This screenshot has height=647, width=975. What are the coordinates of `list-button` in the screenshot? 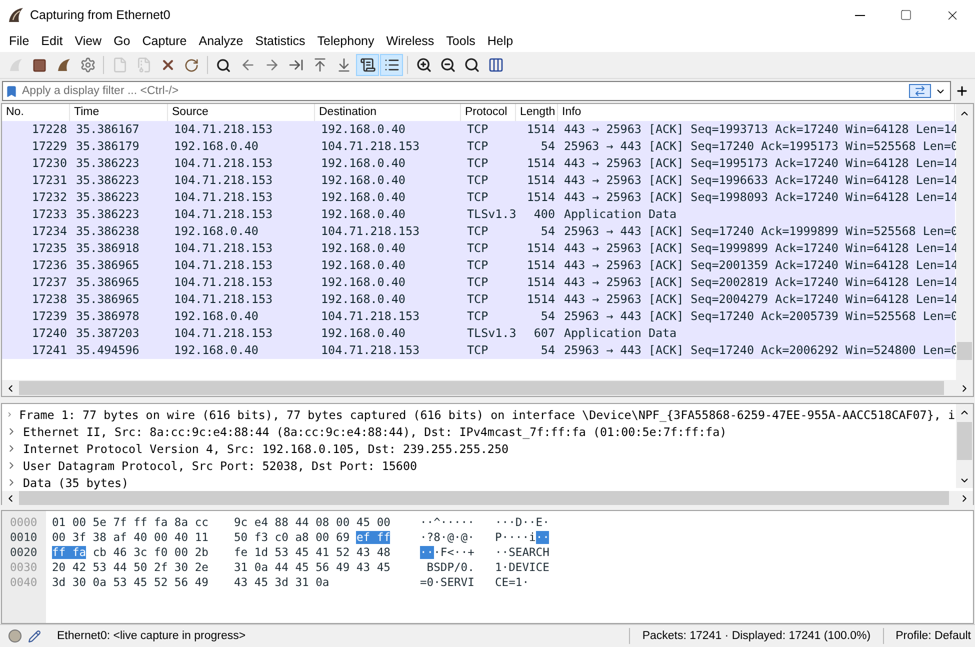 It's located at (391, 65).